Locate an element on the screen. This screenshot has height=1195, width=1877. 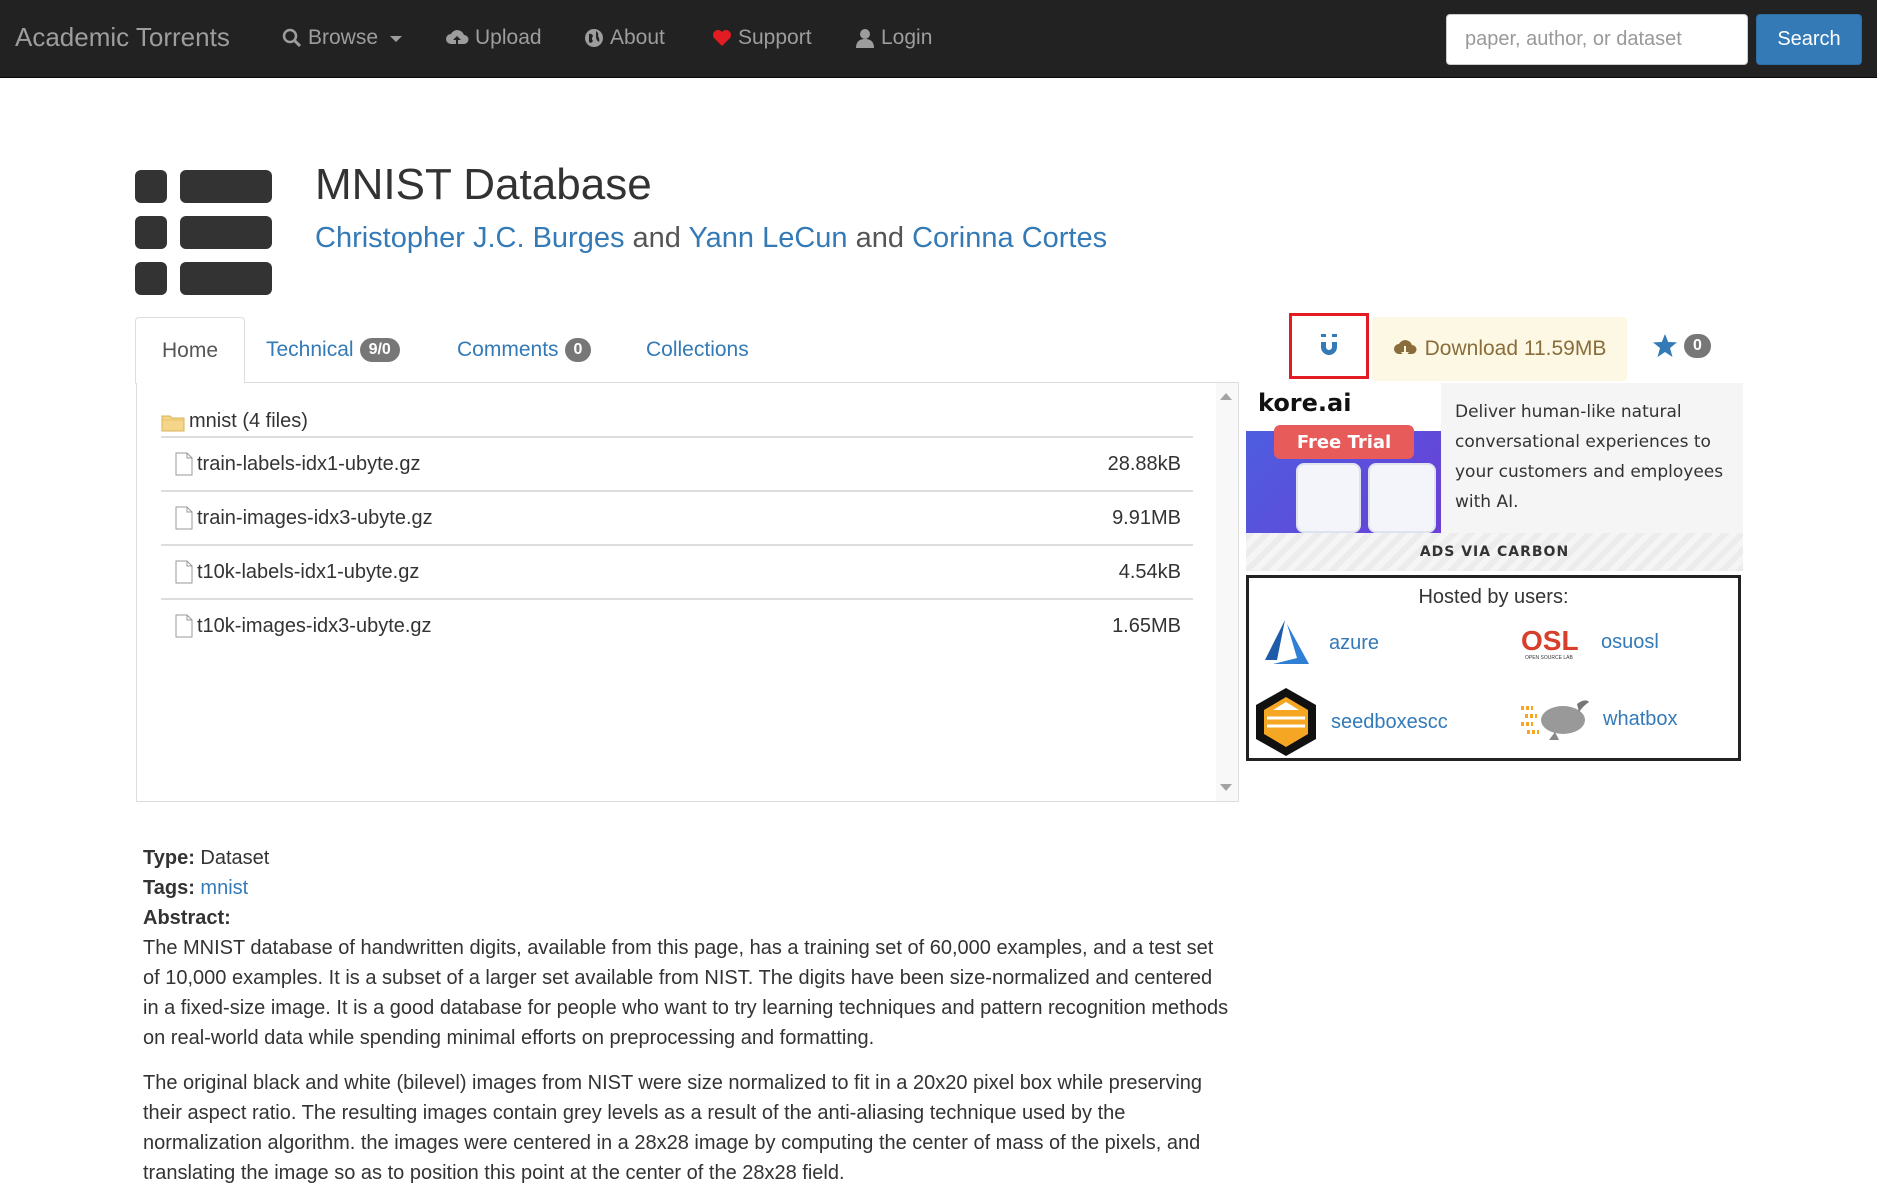
folder-row: mnist (4 files) is located at coordinates (234, 421).